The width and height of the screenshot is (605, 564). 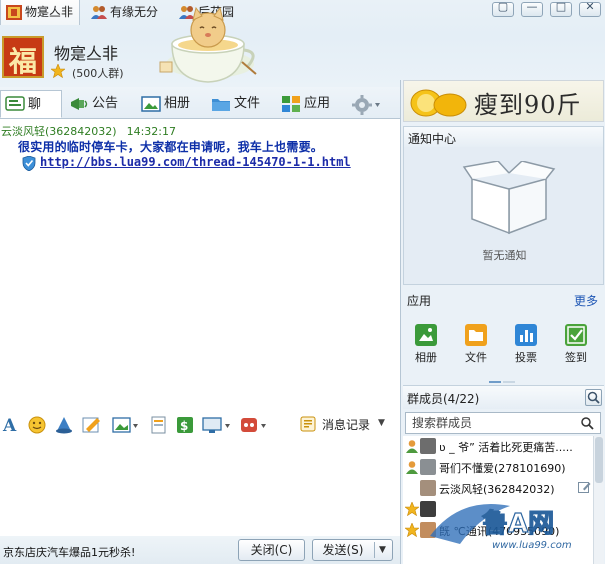 I want to click on shake-icon, so click(x=64, y=425).